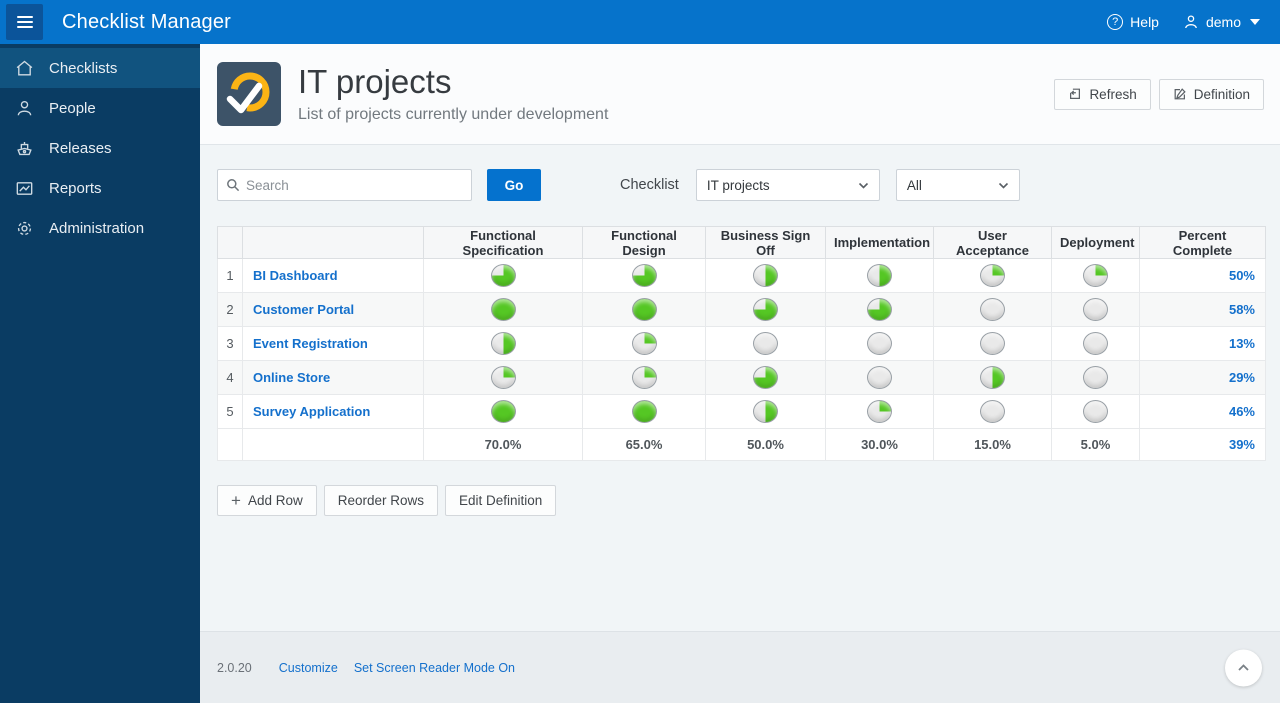 The width and height of the screenshot is (1280, 703). I want to click on row-number: 4, so click(230, 377).